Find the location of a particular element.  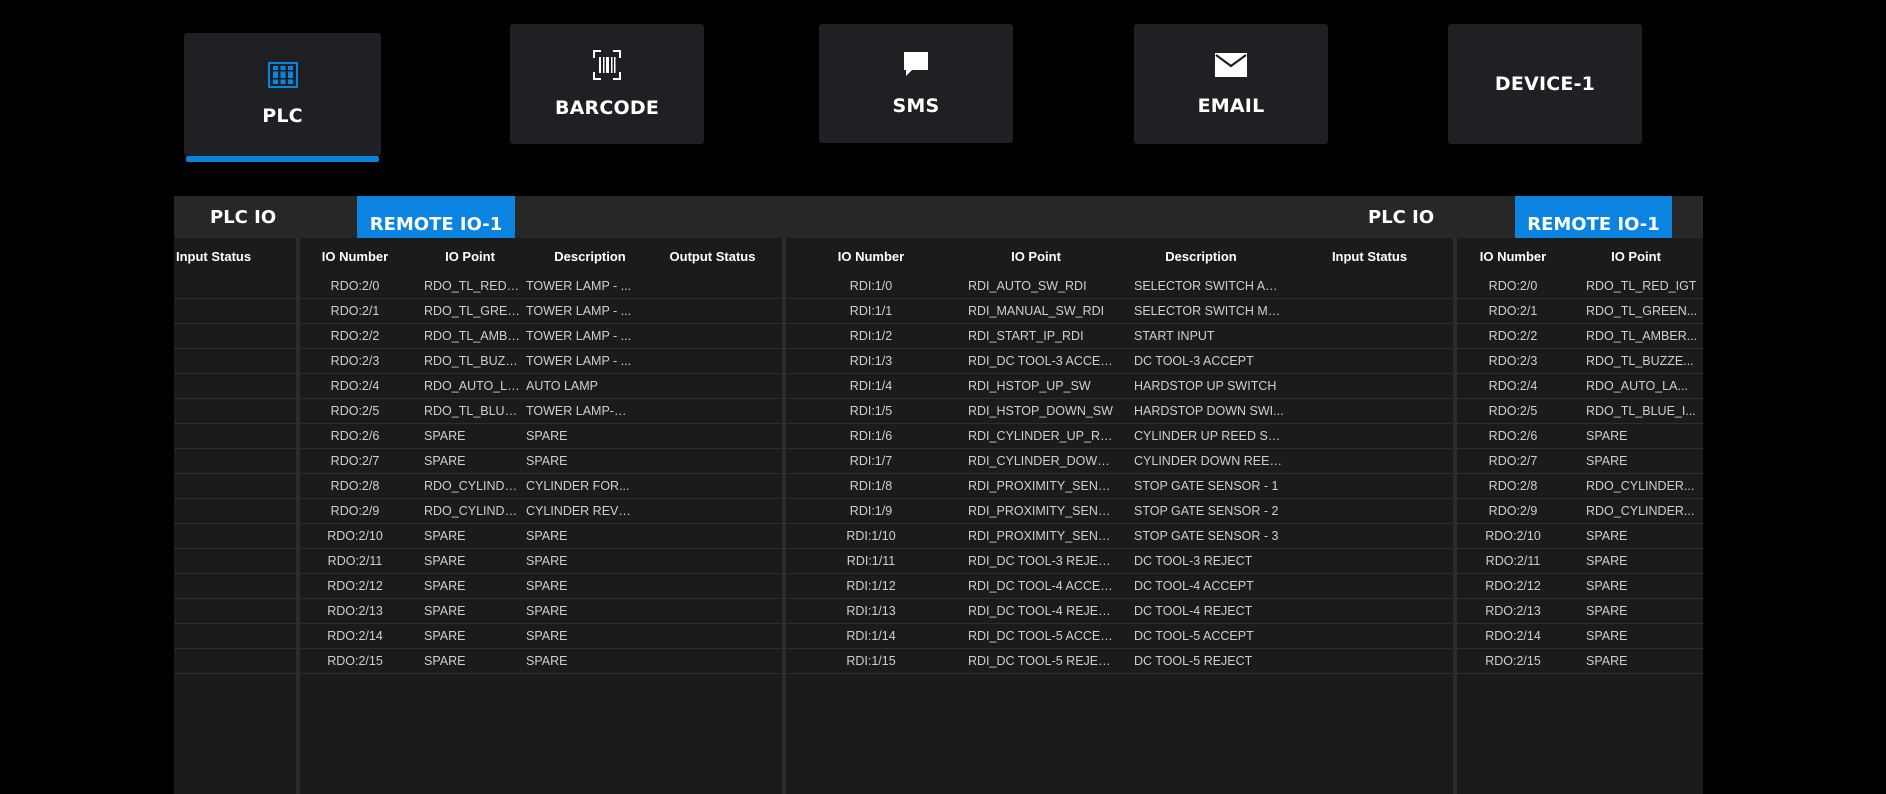

table-row: RDO:2/10 SPARE SPARE is located at coordinates (541, 536).